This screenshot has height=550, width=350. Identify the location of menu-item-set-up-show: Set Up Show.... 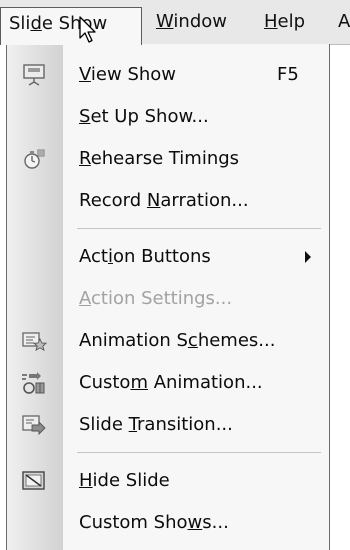
(168, 117).